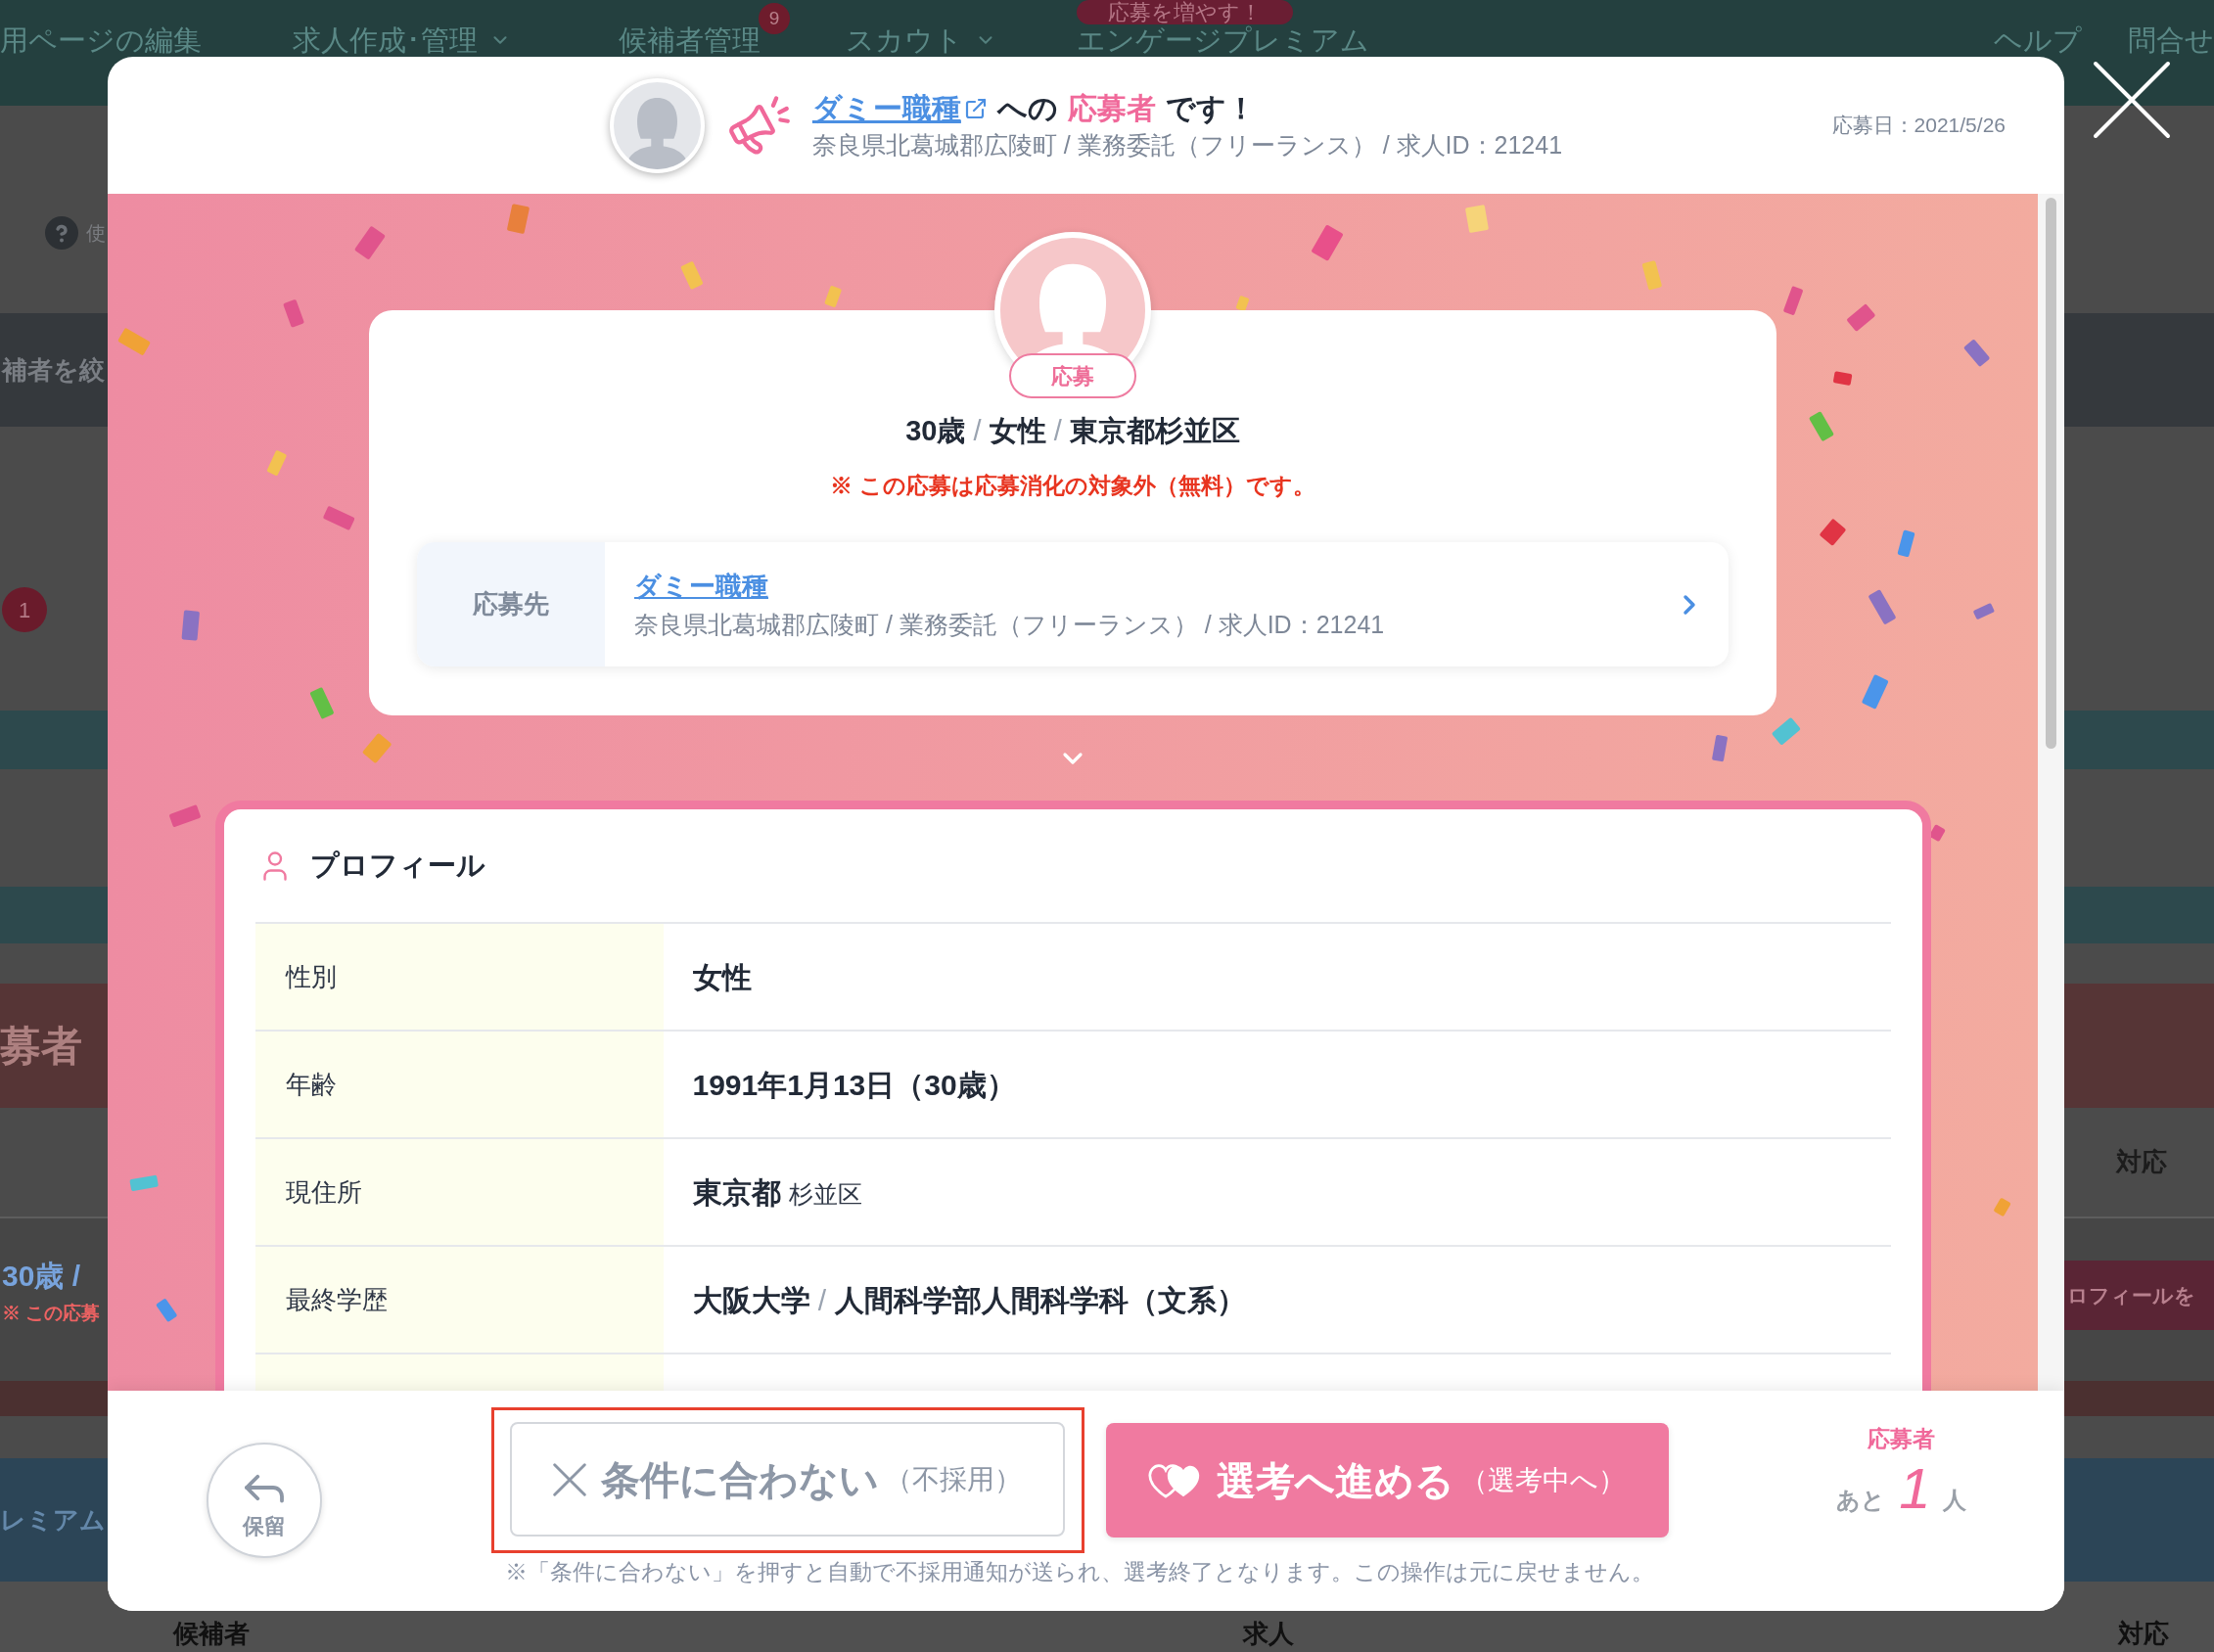  What do you see at coordinates (721, 977) in the screenshot?
I see `field-value: 女性` at bounding box center [721, 977].